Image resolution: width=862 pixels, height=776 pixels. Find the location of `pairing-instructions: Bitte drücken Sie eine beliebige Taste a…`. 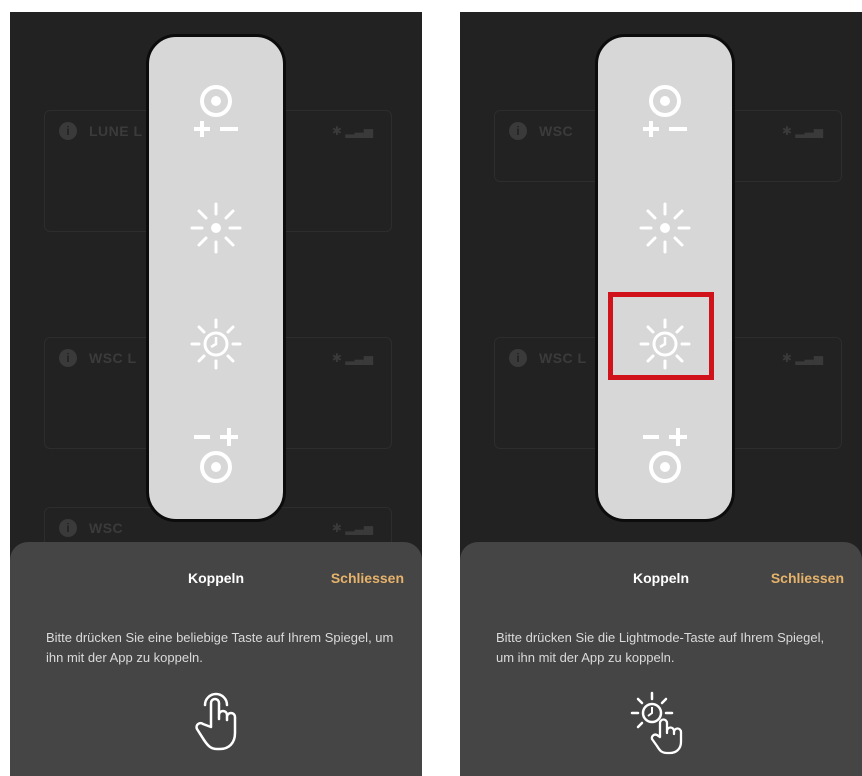

pairing-instructions: Bitte drücken Sie eine beliebige Taste a… is located at coordinates (220, 647).